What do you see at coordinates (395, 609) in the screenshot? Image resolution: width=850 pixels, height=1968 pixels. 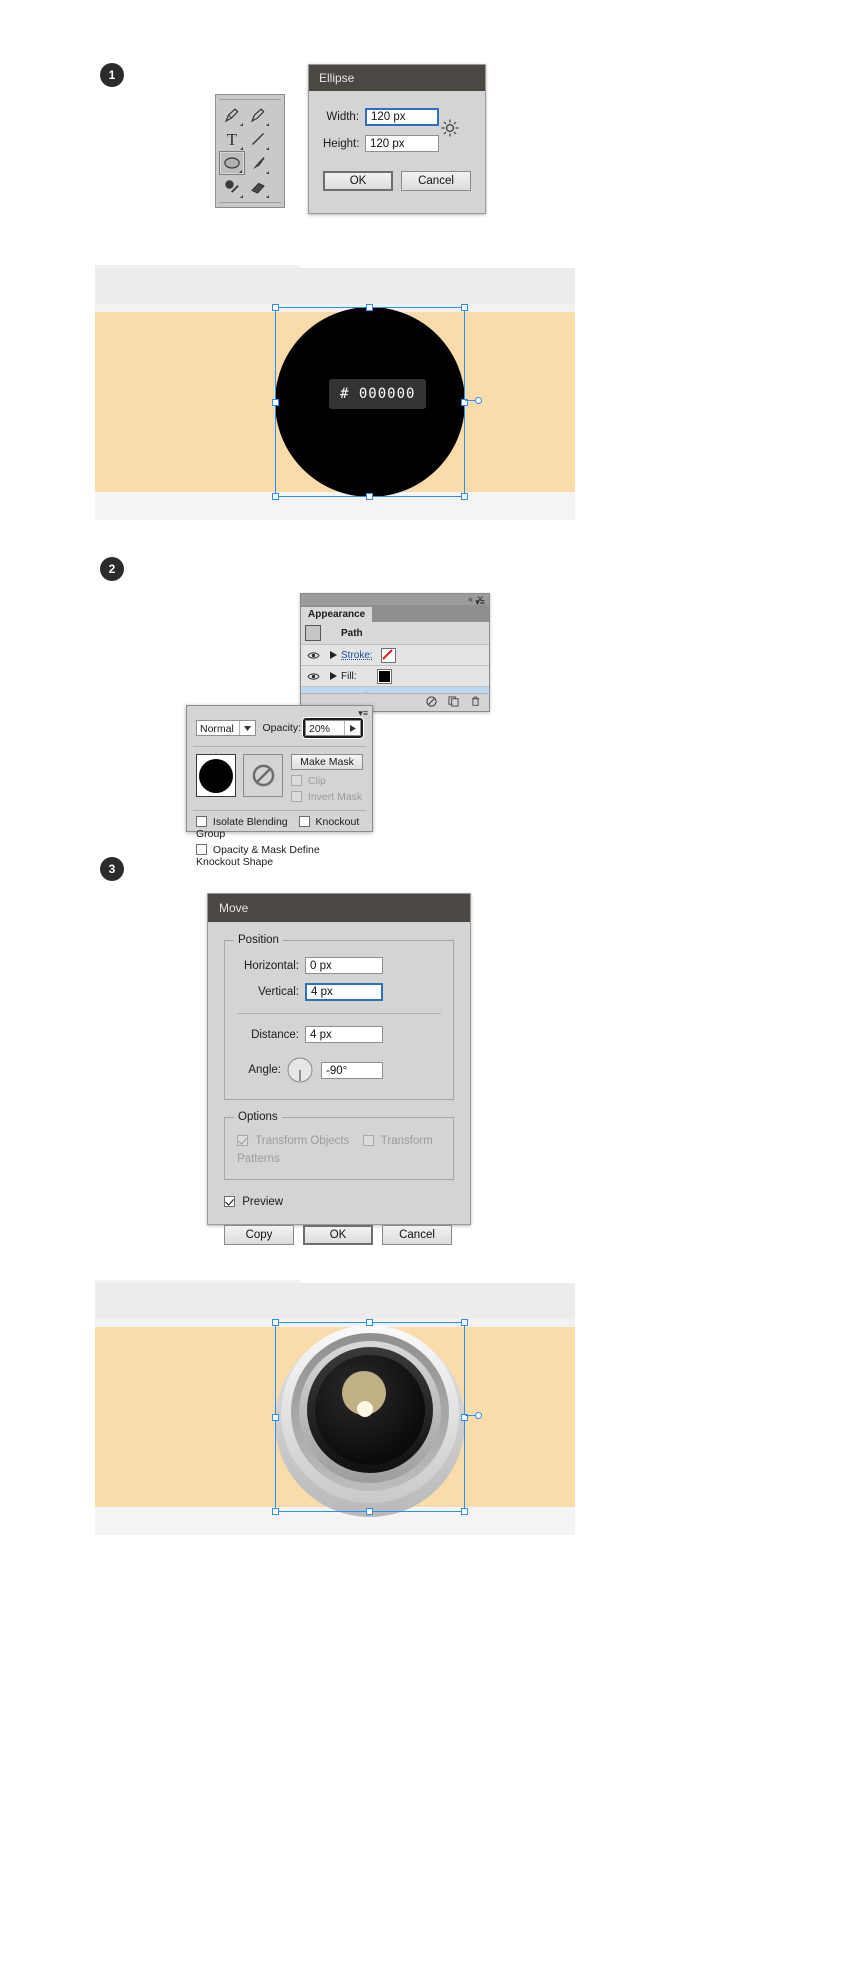 I see `panel-tab-strip: Appearance ▾≡` at bounding box center [395, 609].